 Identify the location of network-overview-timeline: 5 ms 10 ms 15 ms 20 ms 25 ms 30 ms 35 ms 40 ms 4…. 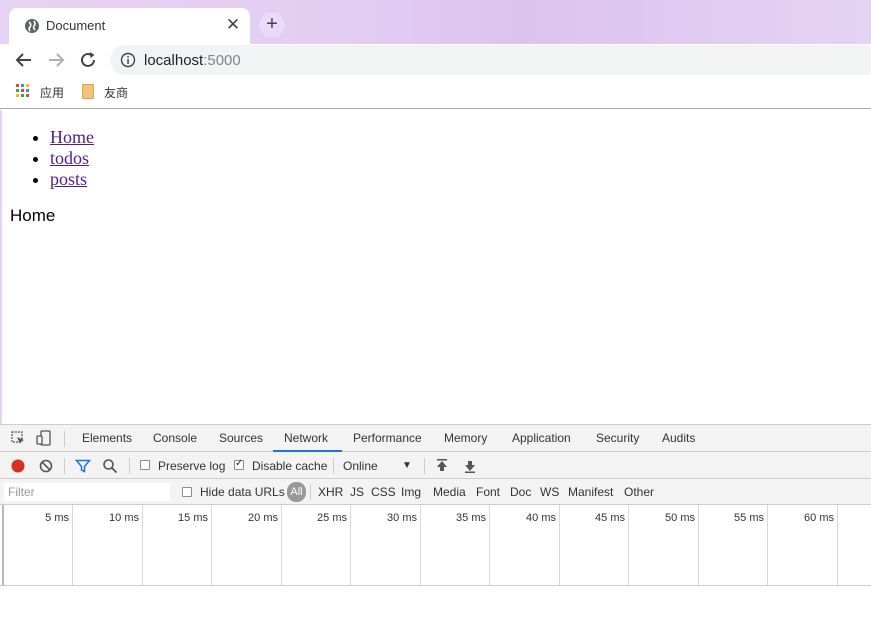
(435, 545).